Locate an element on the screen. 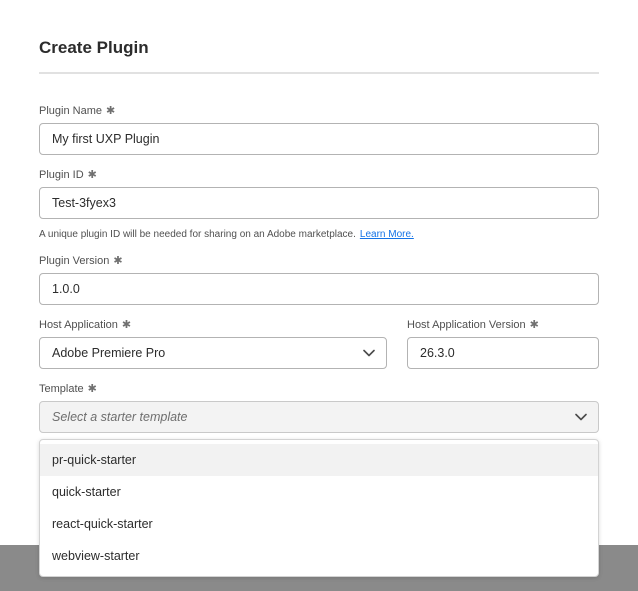  template-option-react-quick-starter: react-quick-starter is located at coordinates (319, 524).